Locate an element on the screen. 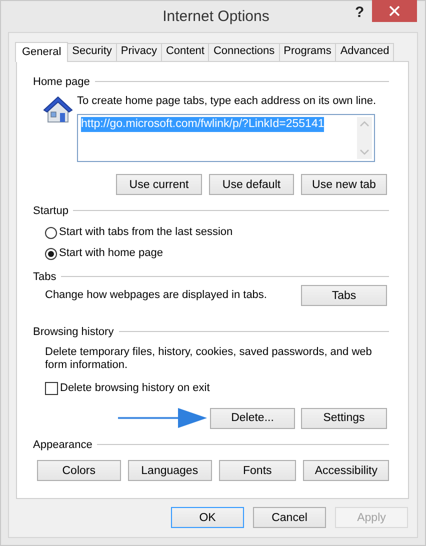 The image size is (426, 546). description-text: Delete temporary files, history, cookies, saved passwords, and web form information. is located at coordinates (209, 359).